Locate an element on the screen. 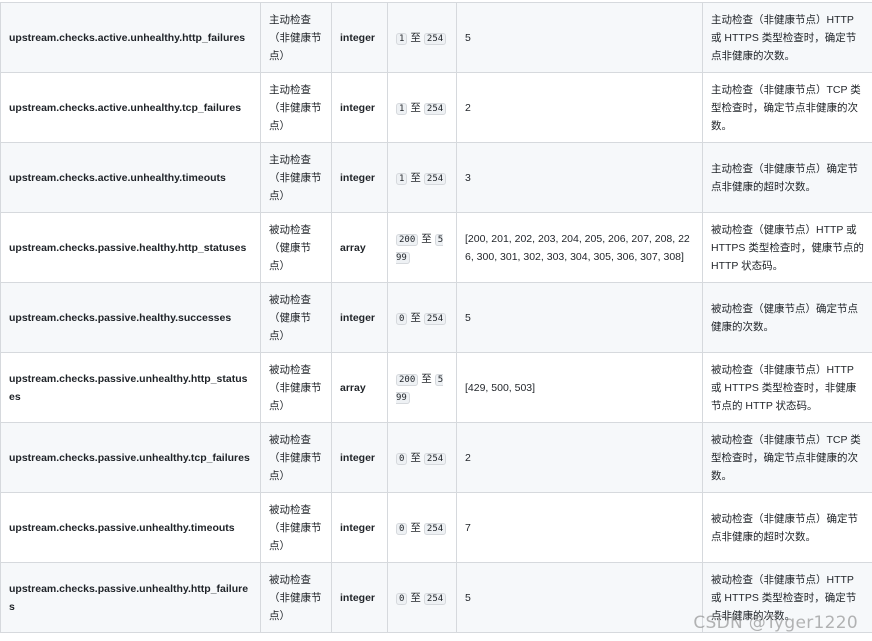 This screenshot has width=872, height=641. param-default: 7 is located at coordinates (579, 527).